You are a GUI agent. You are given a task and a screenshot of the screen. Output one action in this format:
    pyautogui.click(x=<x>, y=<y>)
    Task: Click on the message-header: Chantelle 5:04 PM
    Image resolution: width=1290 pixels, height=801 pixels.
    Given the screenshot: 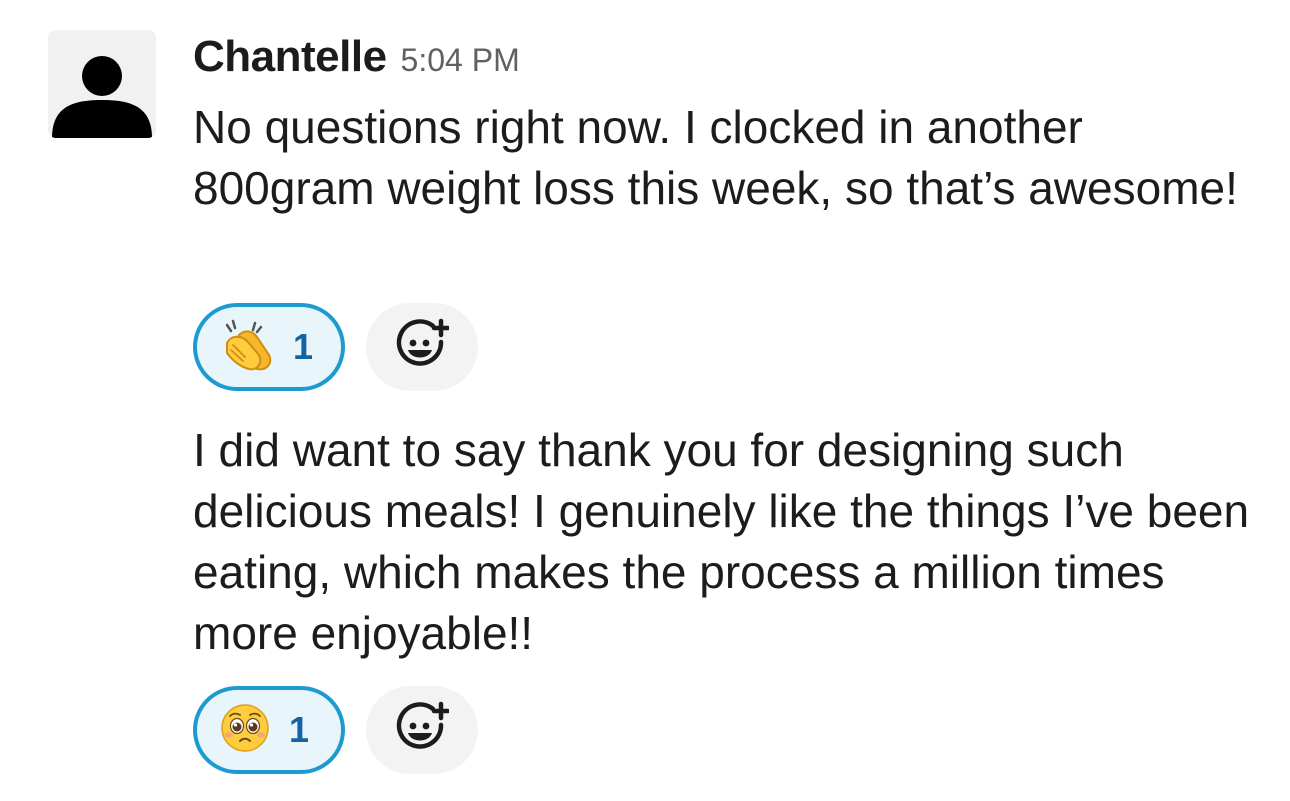 What is the action you would take?
    pyautogui.click(x=356, y=60)
    